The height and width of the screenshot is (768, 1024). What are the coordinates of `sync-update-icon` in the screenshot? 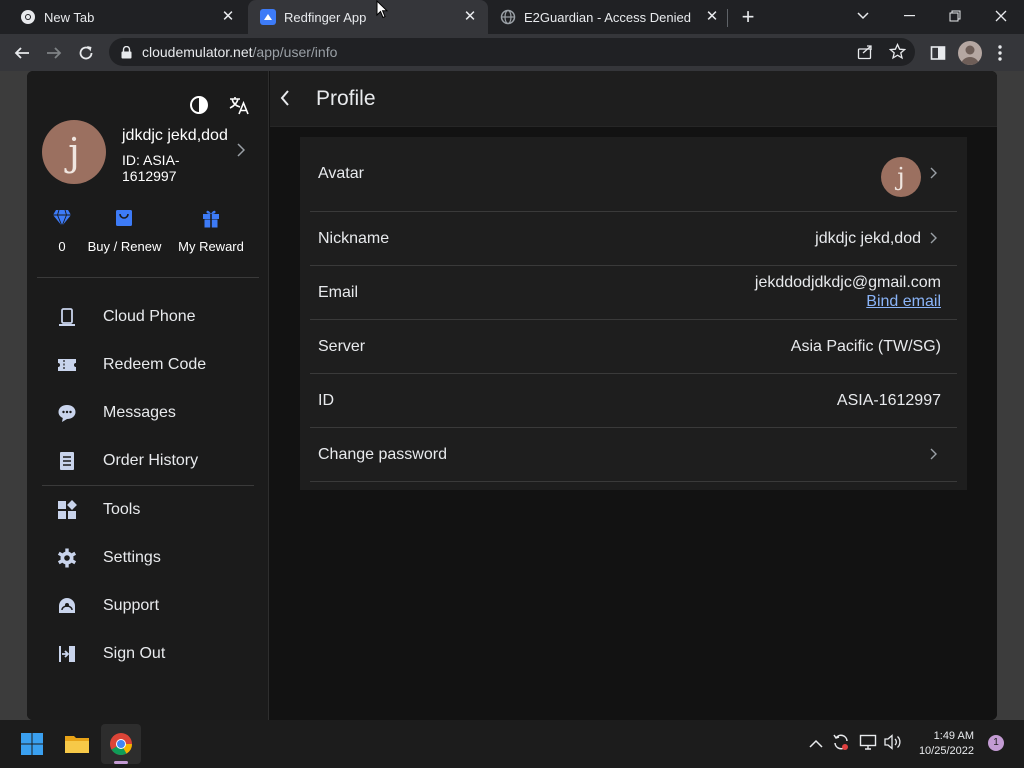 It's located at (841, 744).